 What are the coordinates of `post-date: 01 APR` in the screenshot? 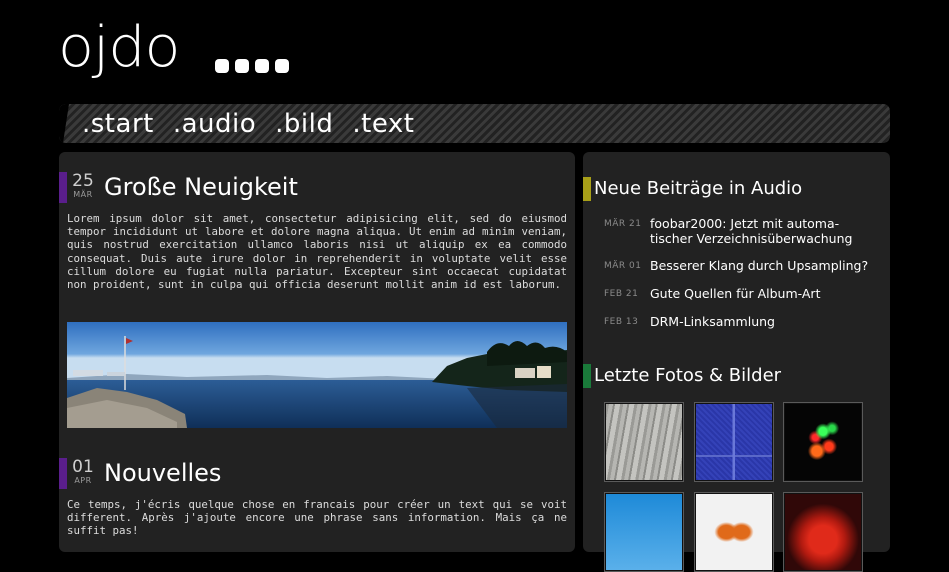 It's located at (83, 472).